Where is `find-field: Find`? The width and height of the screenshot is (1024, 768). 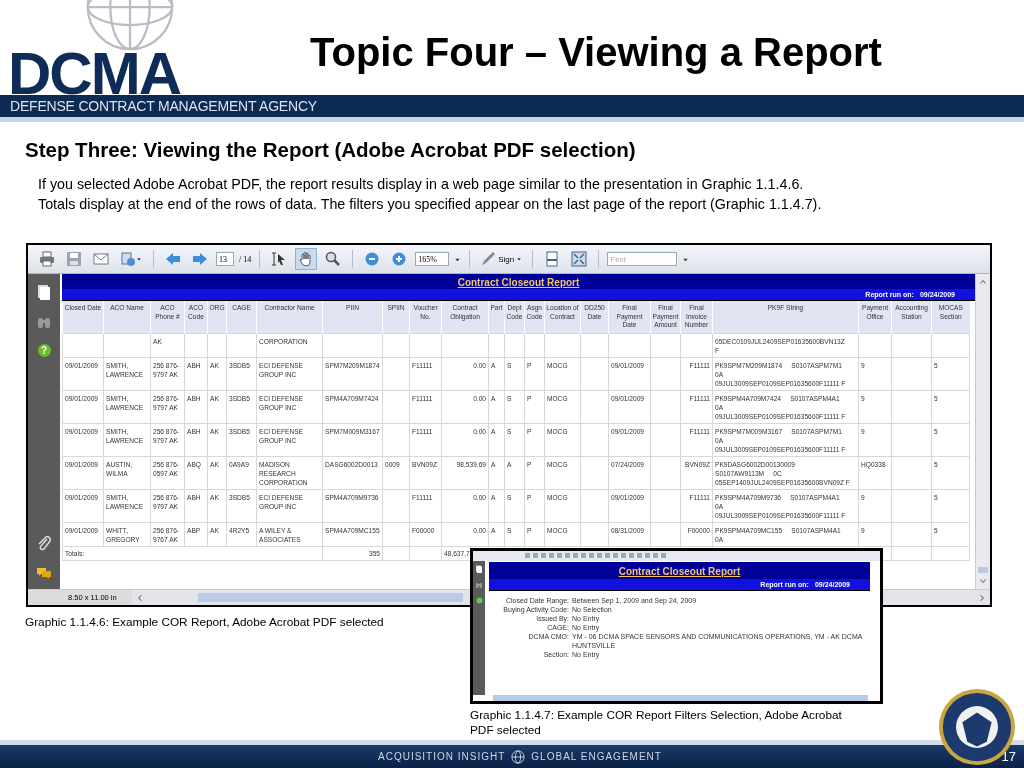
find-field: Find is located at coordinates (642, 259).